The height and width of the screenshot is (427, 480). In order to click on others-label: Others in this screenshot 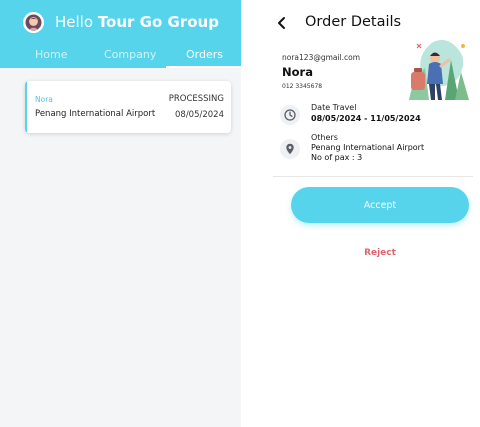, I will do `click(324, 137)`.